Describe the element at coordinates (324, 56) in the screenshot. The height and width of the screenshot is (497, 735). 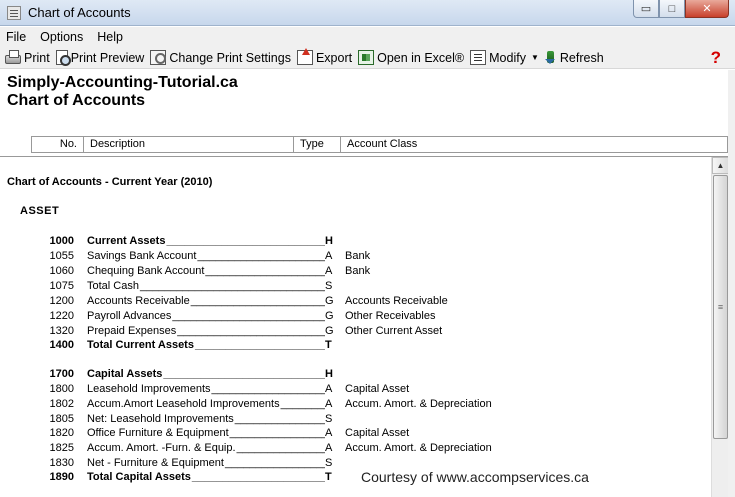
I see `export-button: Export` at that location.